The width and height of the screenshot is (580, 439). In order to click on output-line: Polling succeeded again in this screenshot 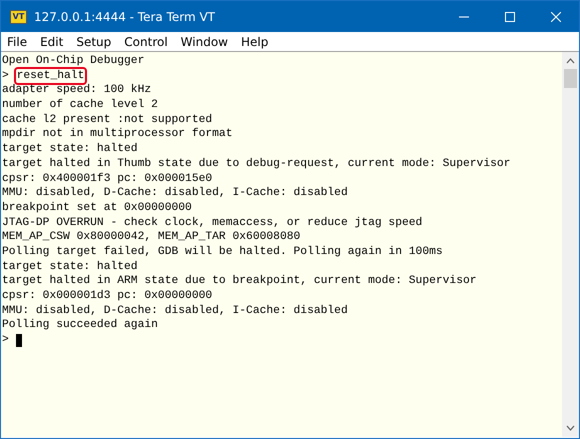, I will do `click(80, 326)`.